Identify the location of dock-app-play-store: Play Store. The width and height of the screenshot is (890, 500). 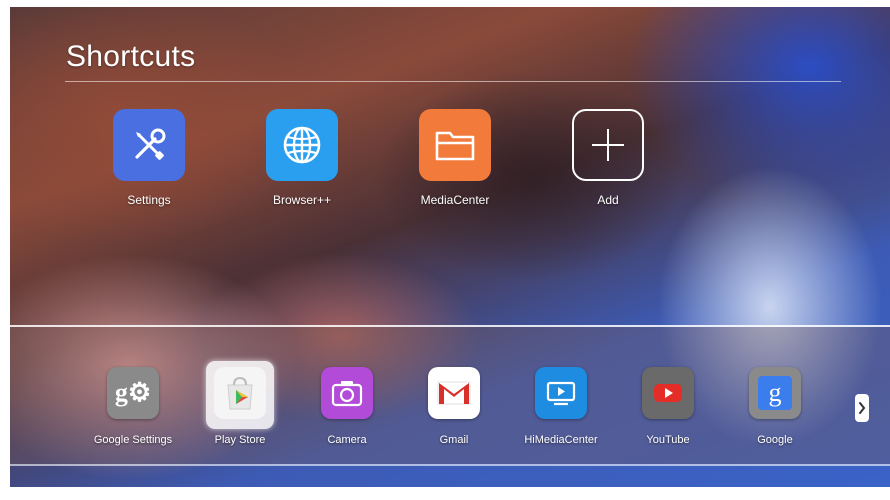
(240, 406).